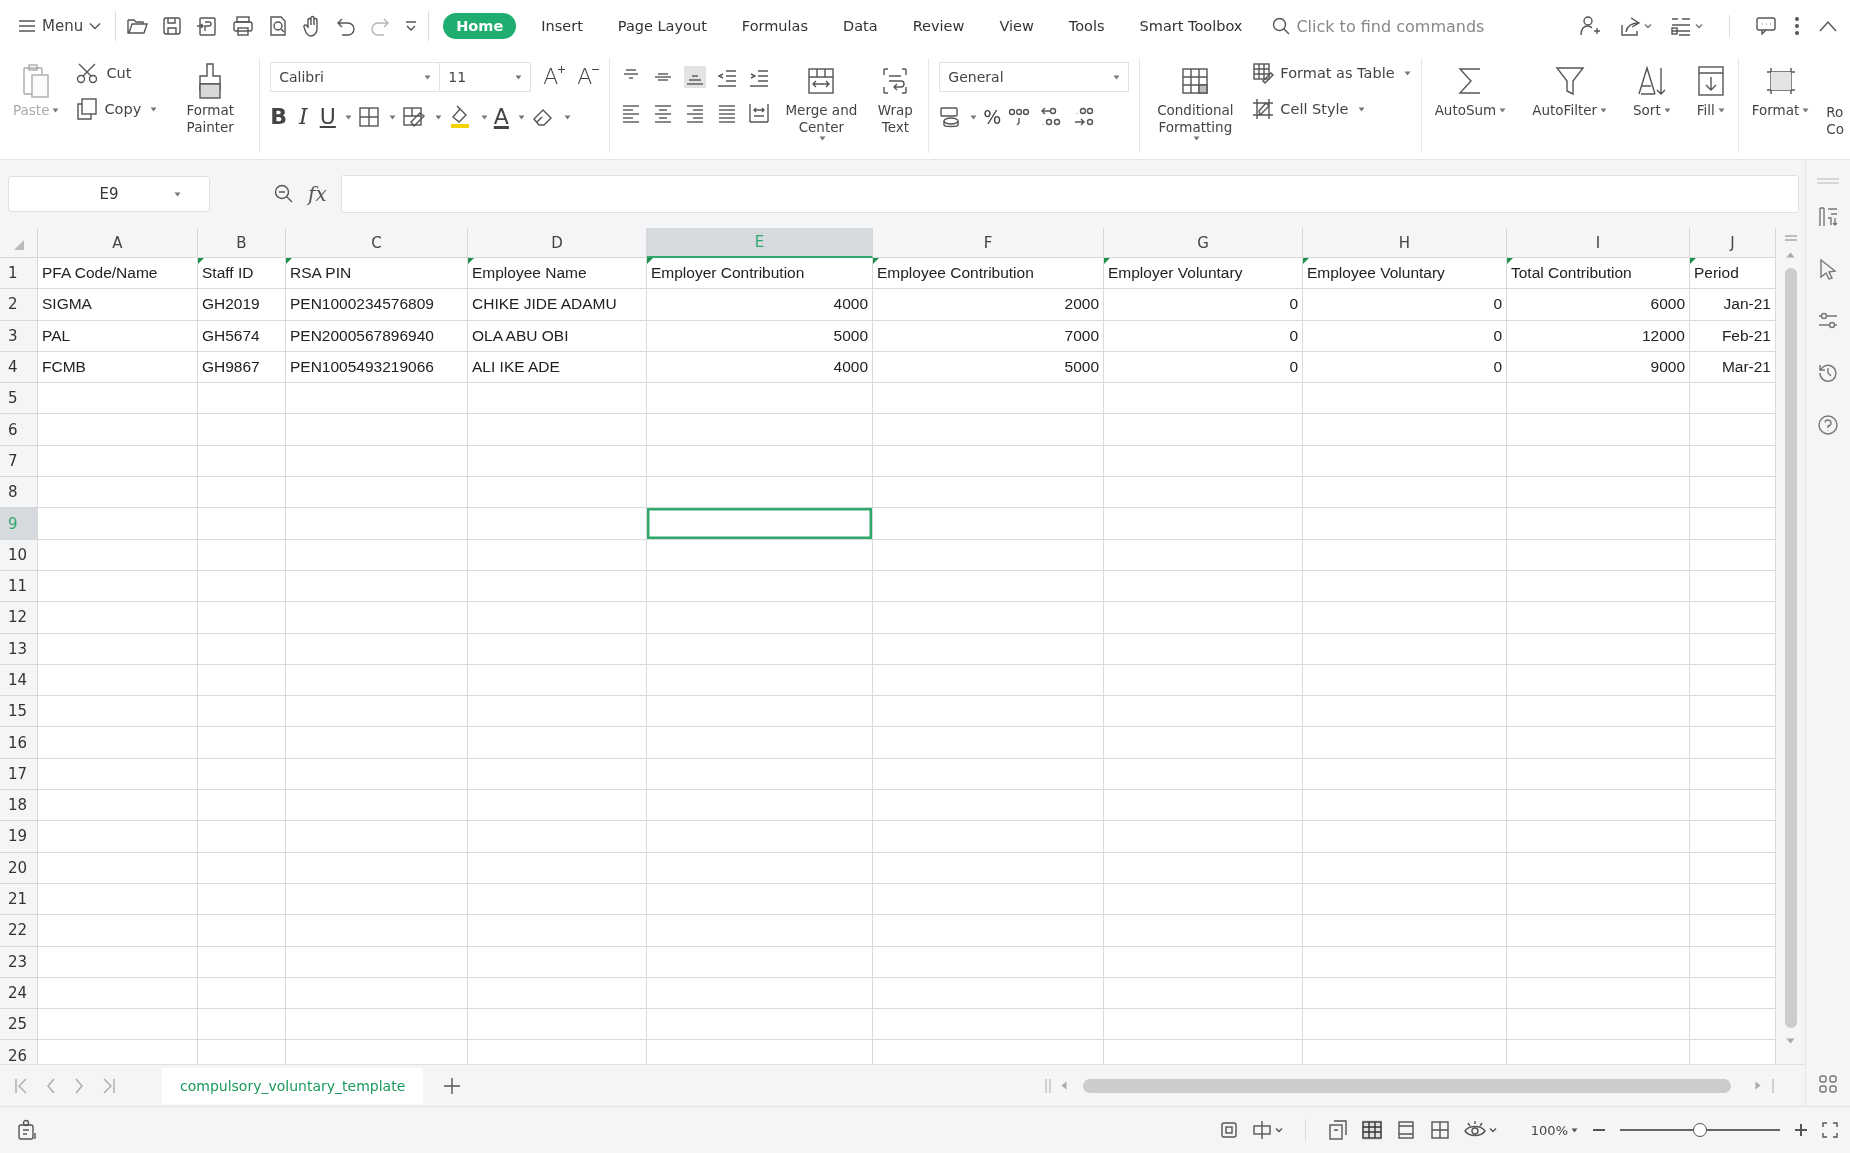 This screenshot has height=1153, width=1850. Describe the element at coordinates (938, 26) in the screenshot. I see `ribbon-tab: Review` at that location.